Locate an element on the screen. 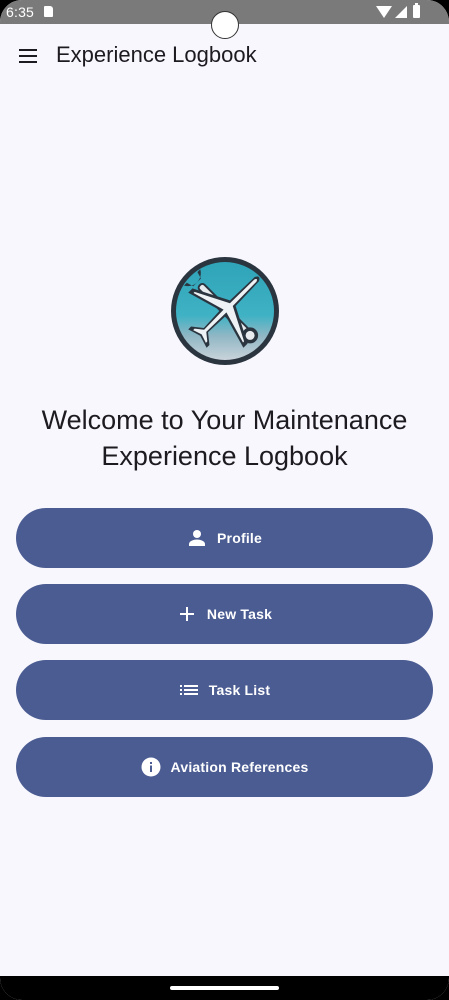 The width and height of the screenshot is (449, 1000). task-list-button: Task List is located at coordinates (224, 690).